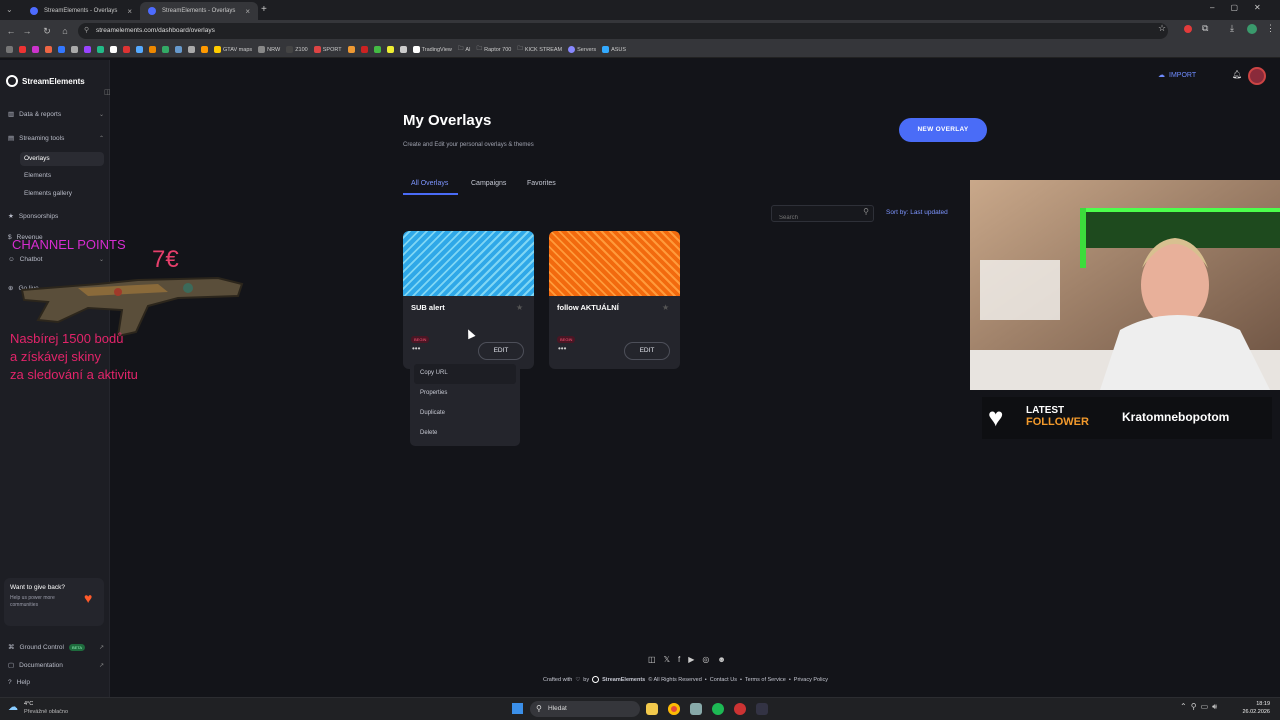 This screenshot has width=1280, height=720. I want to click on search-box: ⚲, so click(822, 215).